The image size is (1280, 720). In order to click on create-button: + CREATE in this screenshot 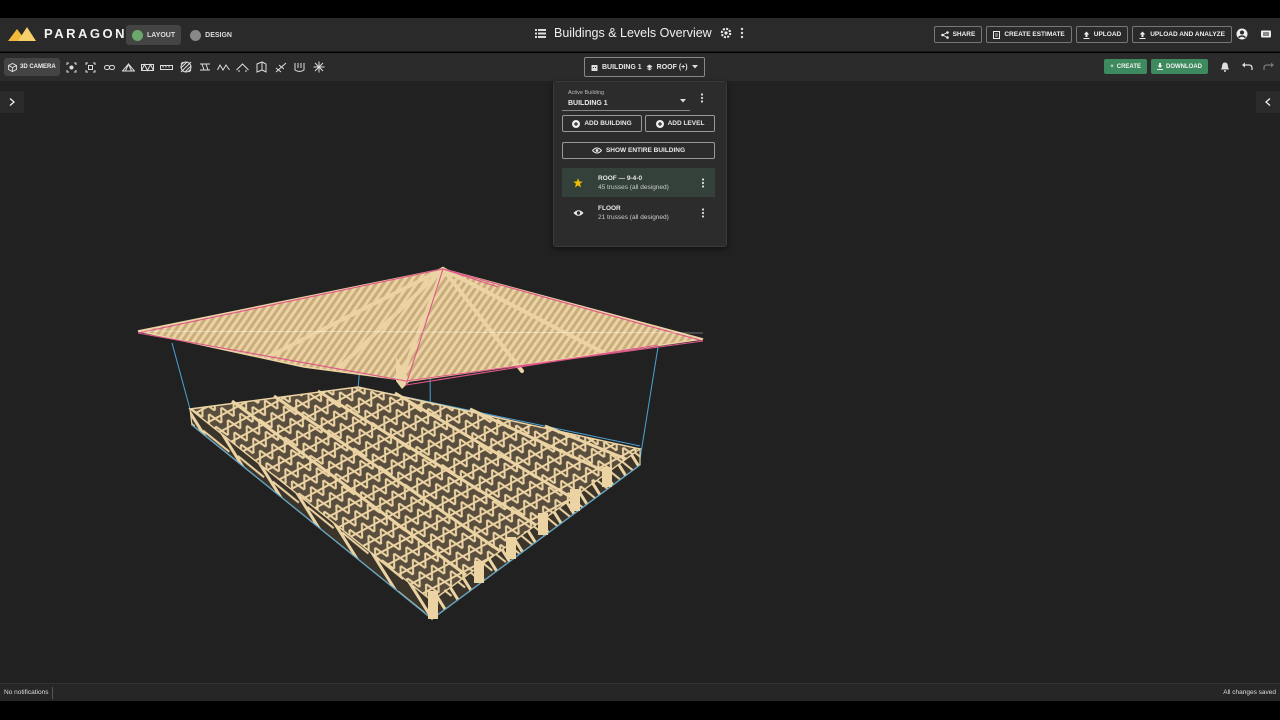, I will do `click(1125, 66)`.